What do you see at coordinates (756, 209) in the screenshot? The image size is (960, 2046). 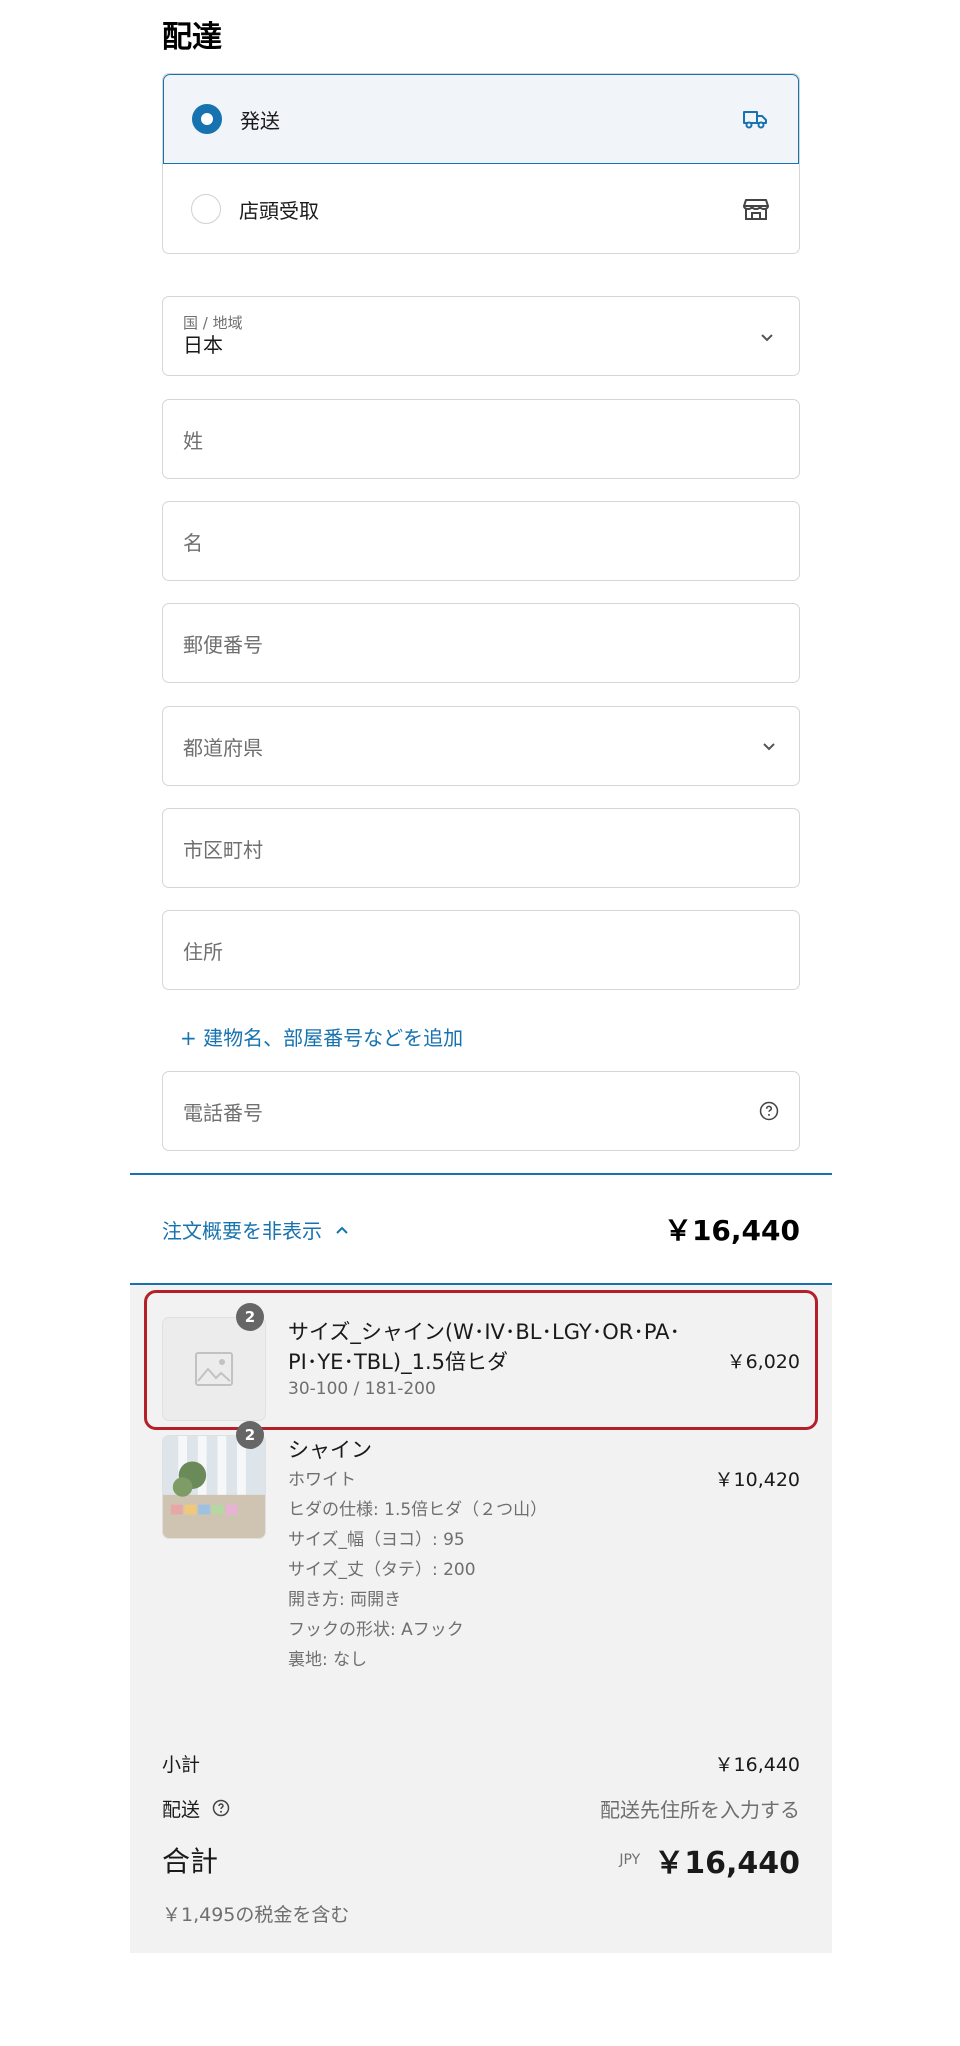 I see `store-icon` at bounding box center [756, 209].